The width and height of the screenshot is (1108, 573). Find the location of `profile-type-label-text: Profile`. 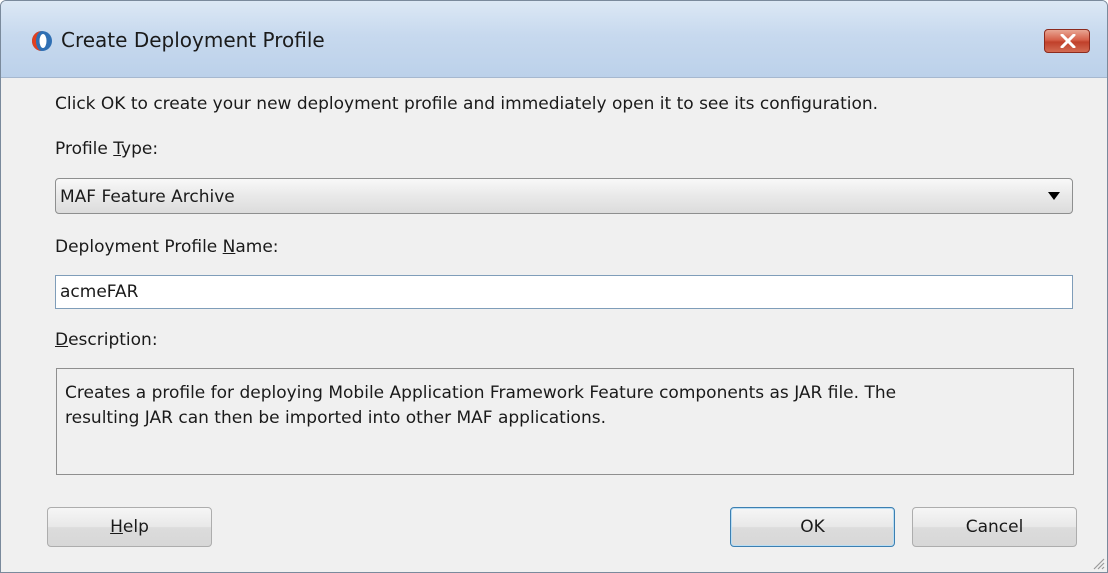

profile-type-label-text: Profile is located at coordinates (84, 149).